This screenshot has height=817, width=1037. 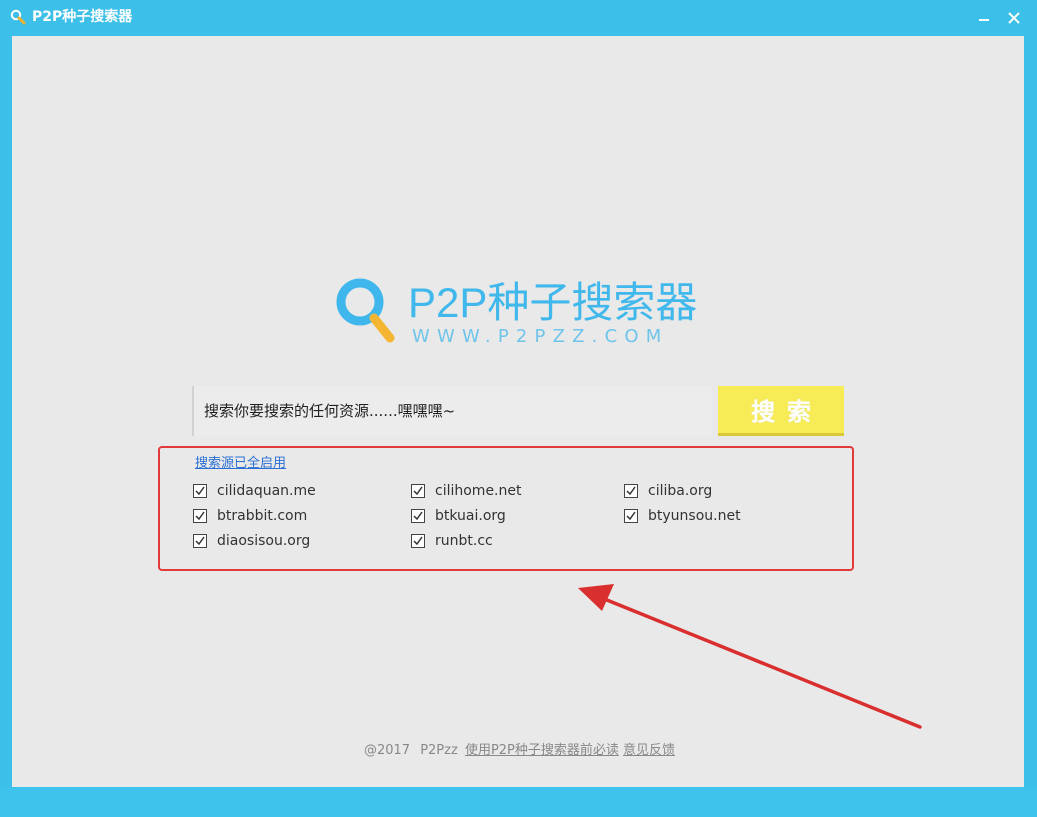 I want to click on footer-brand: P2Pzz, so click(x=439, y=750).